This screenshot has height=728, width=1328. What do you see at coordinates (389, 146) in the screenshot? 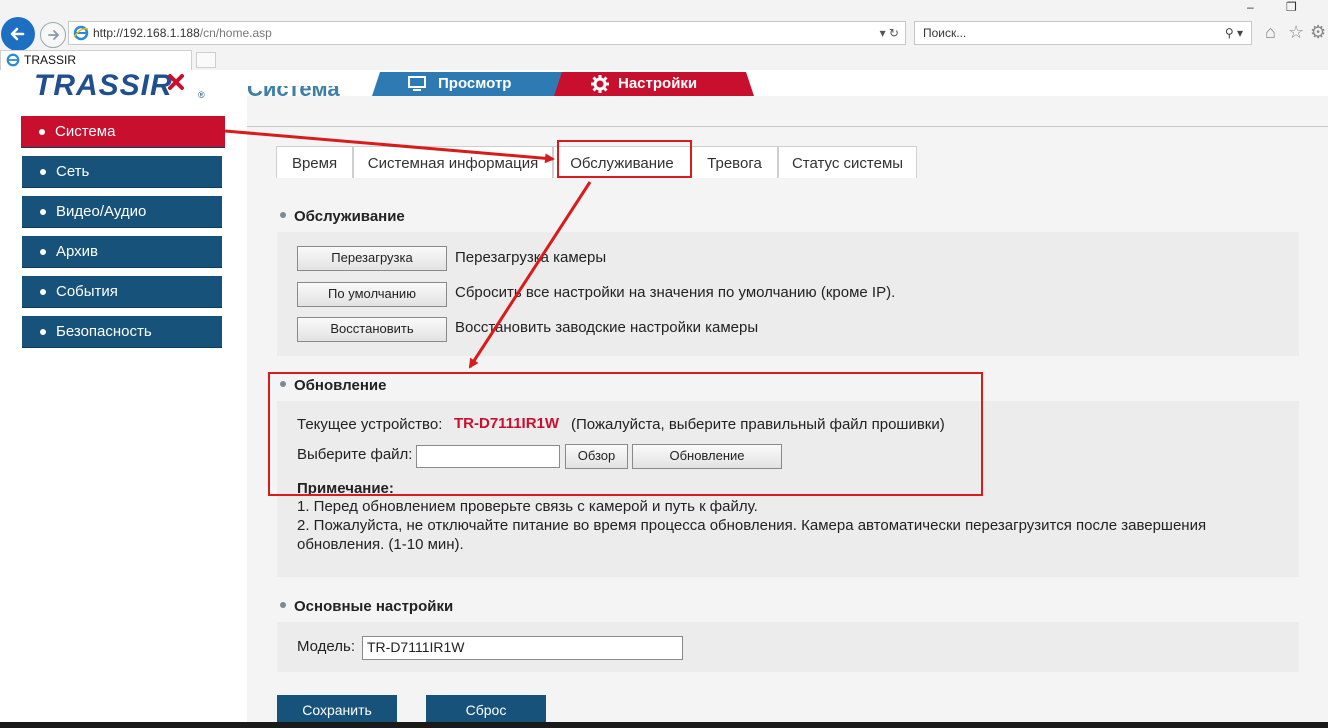
I see `arrow-to-maintenance-tab` at bounding box center [389, 146].